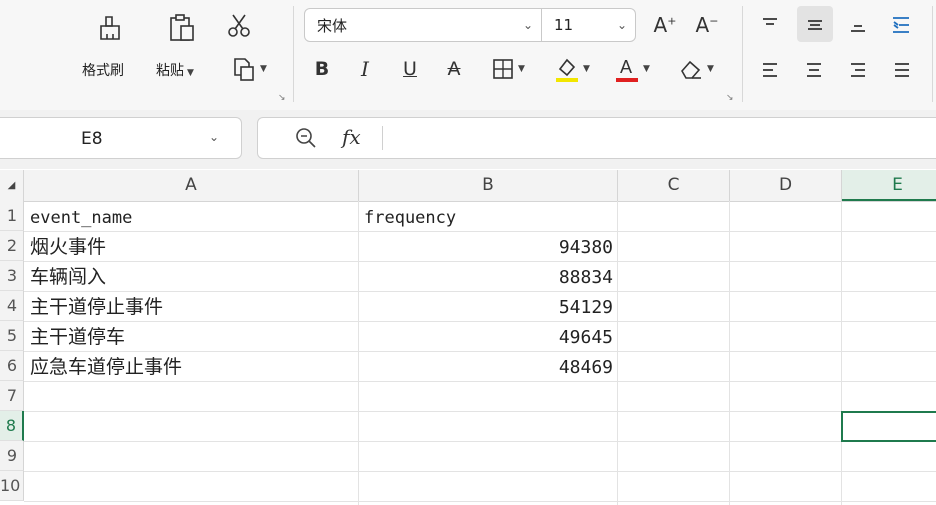 This screenshot has height=505, width=936. Describe the element at coordinates (191, 185) in the screenshot. I see `column-header-a: A` at that location.